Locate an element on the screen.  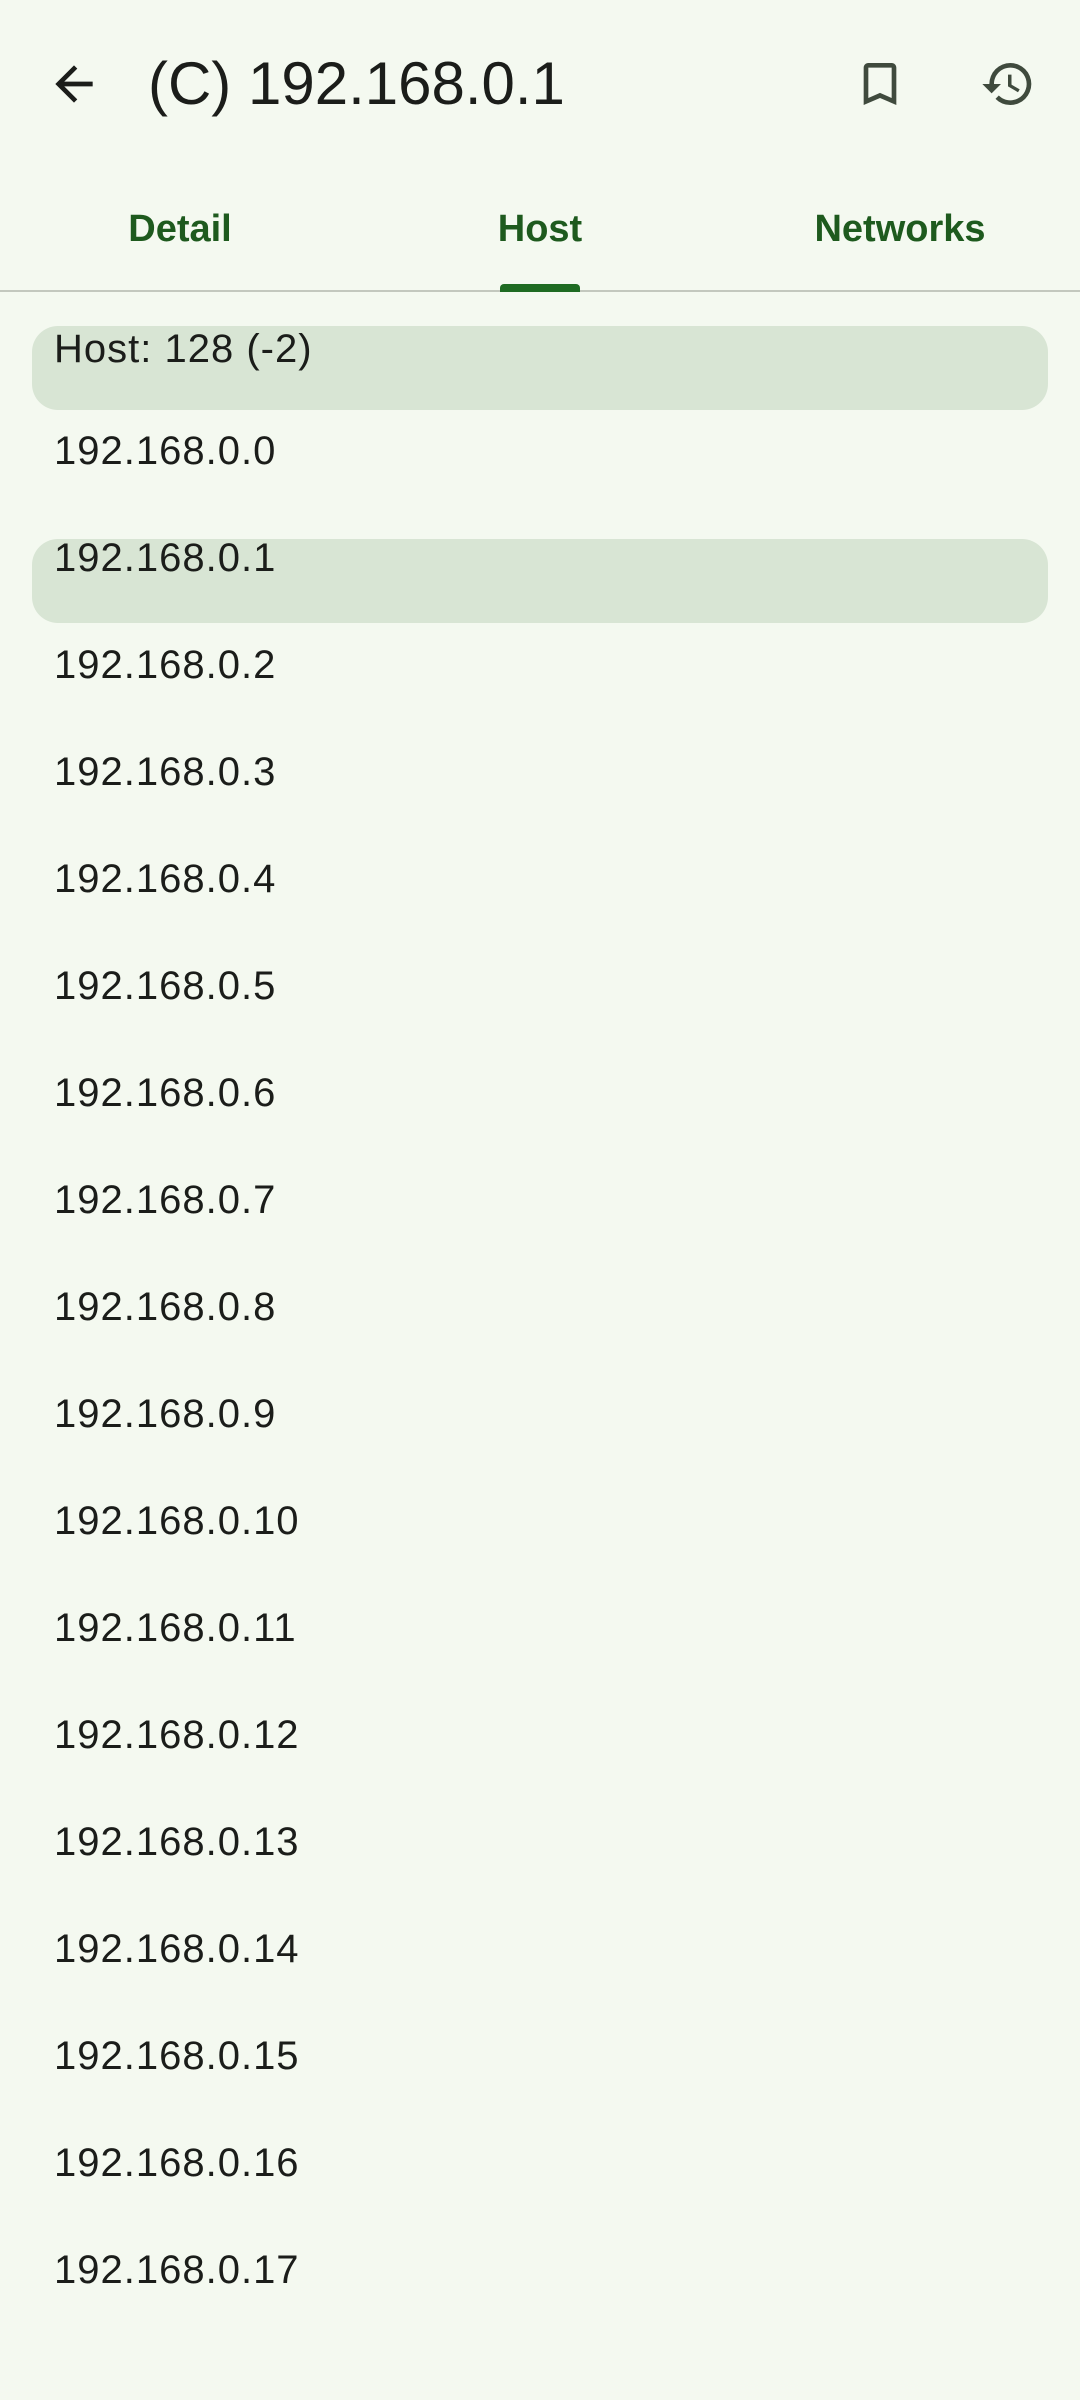
host-list-item: 192.168.0.5 is located at coordinates (540, 986).